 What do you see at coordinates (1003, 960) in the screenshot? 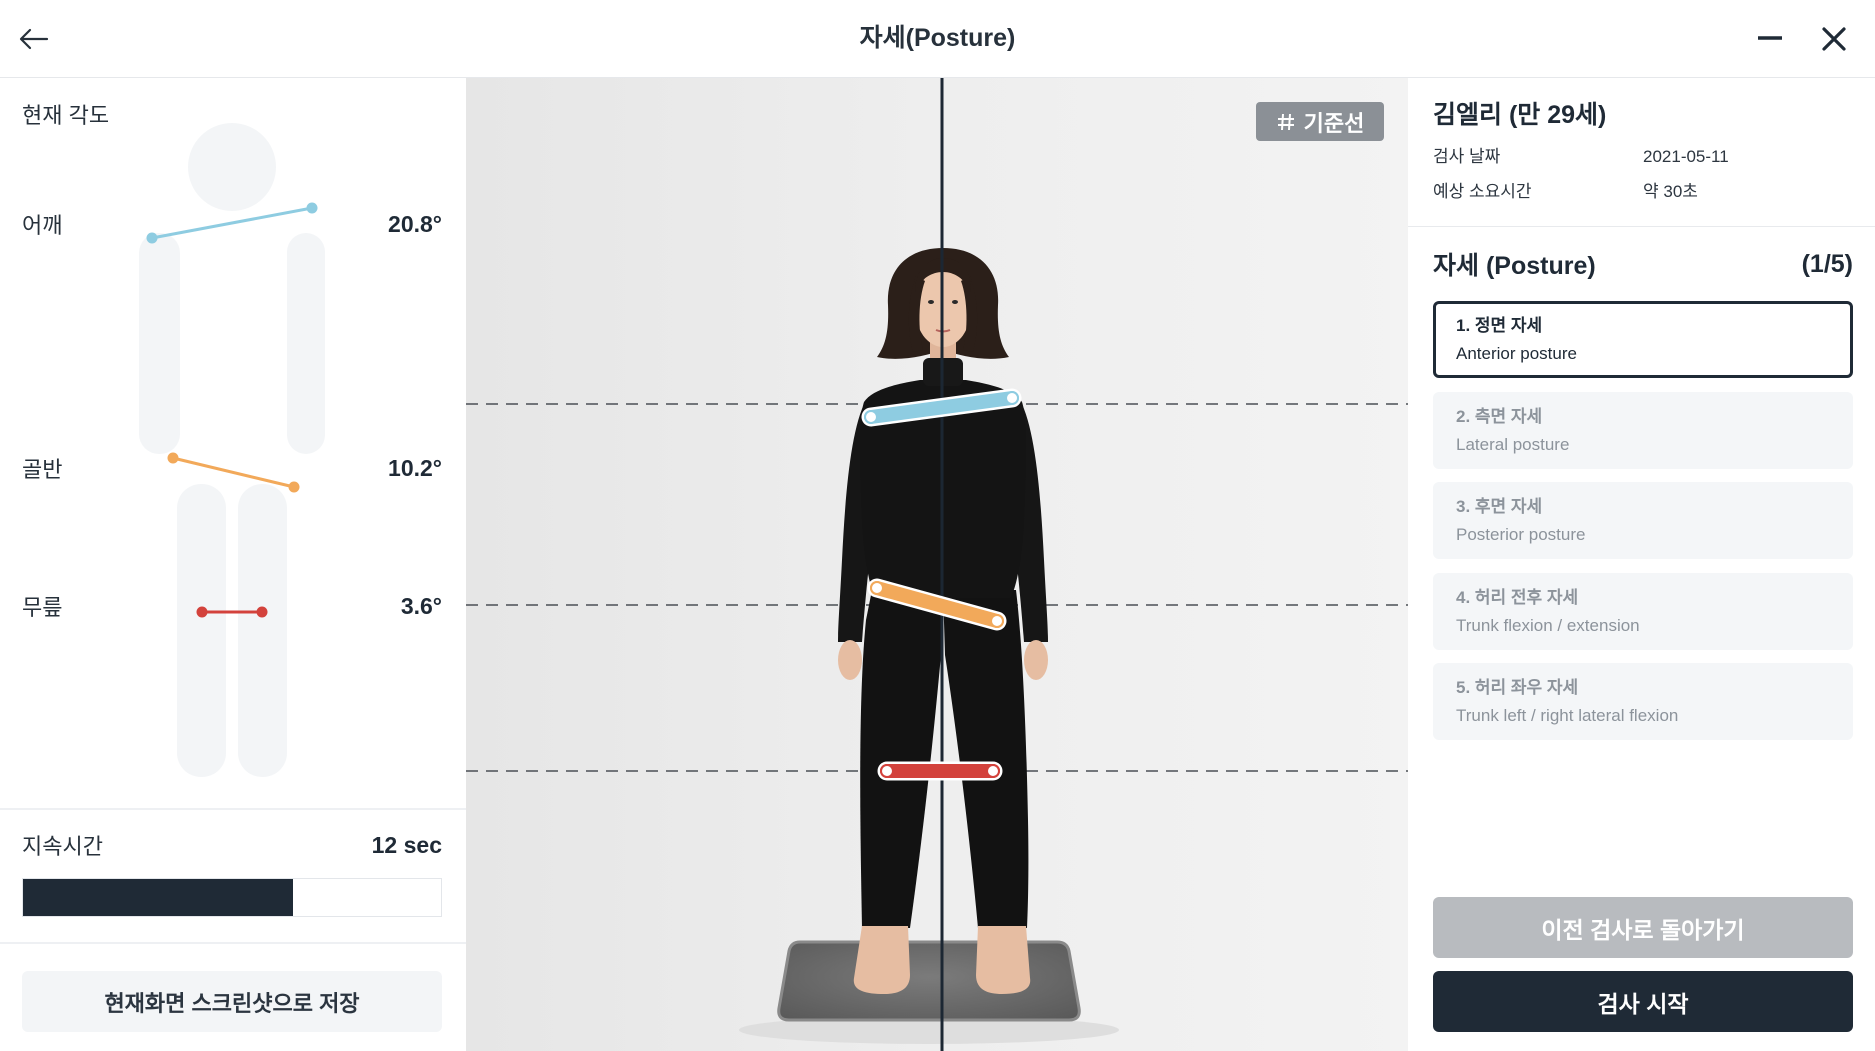
I see `right-foot` at bounding box center [1003, 960].